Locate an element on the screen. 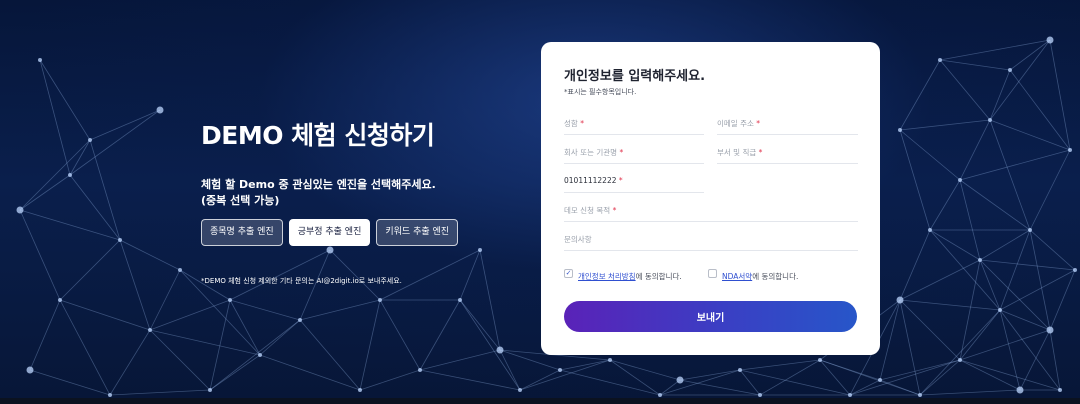 This screenshot has height=404, width=1080. purpose-field: 데모 신청 목적 * is located at coordinates (711, 211).